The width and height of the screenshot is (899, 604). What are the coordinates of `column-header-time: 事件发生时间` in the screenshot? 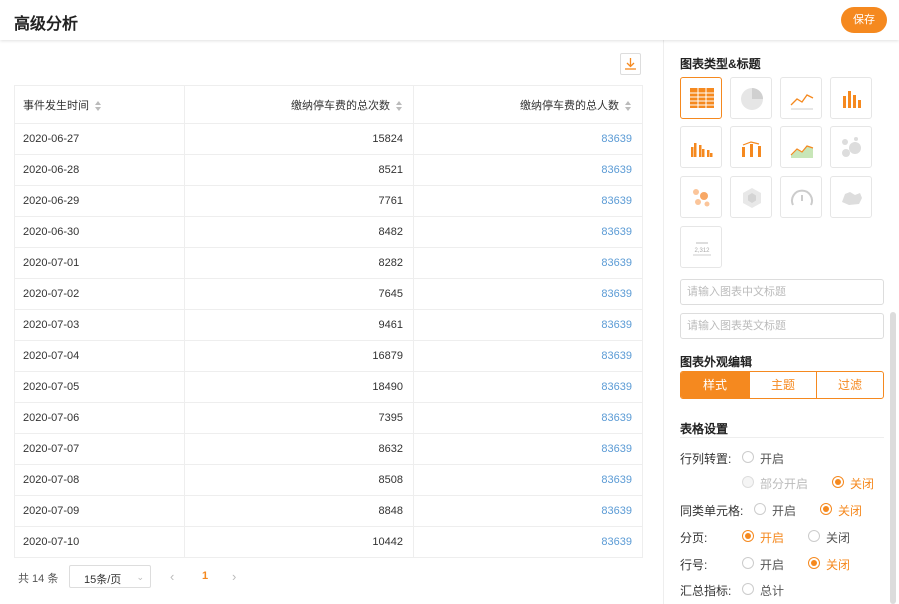 It's located at (99, 104).